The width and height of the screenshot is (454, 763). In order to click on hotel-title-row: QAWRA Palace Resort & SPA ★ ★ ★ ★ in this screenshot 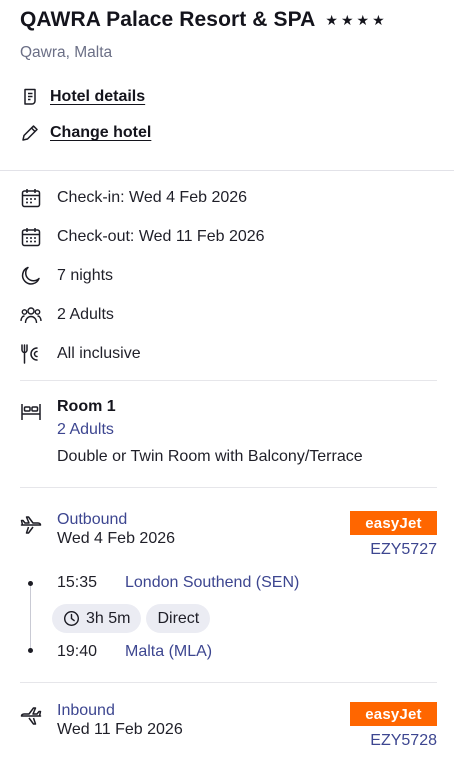, I will do `click(232, 20)`.